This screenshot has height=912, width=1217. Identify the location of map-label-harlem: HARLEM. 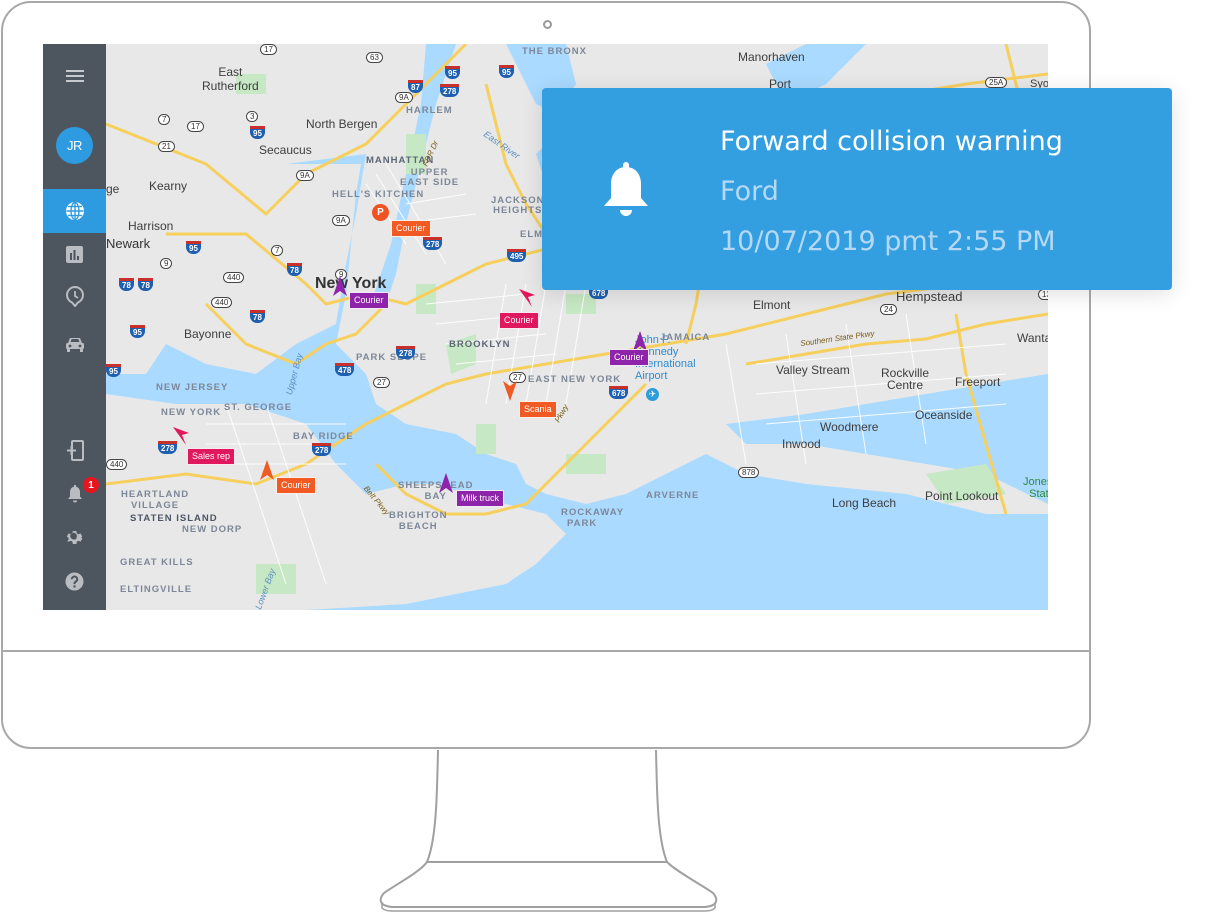
(429, 110).